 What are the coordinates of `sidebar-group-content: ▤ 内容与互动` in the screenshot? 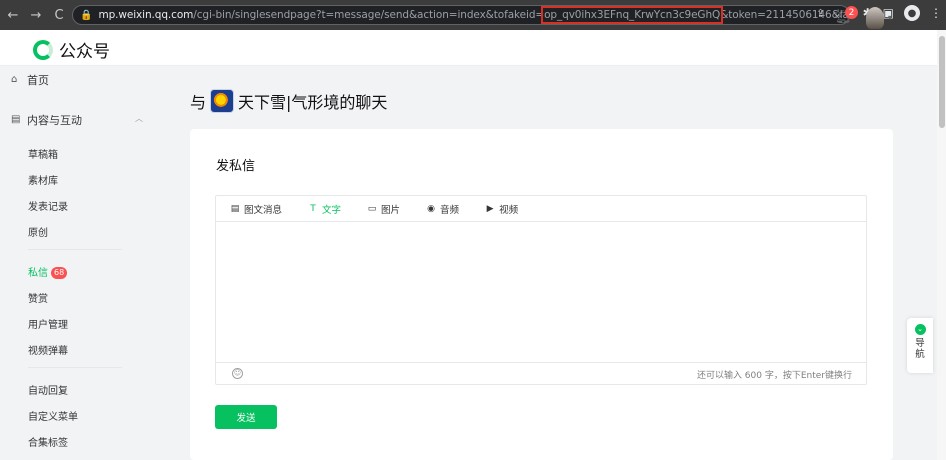 It's located at (46, 120).